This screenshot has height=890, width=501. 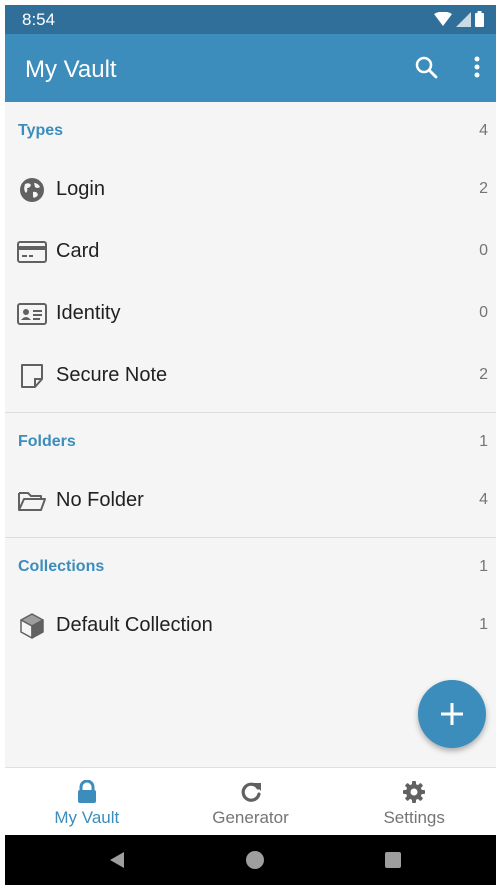 I want to click on globe-icon, so click(x=32, y=190).